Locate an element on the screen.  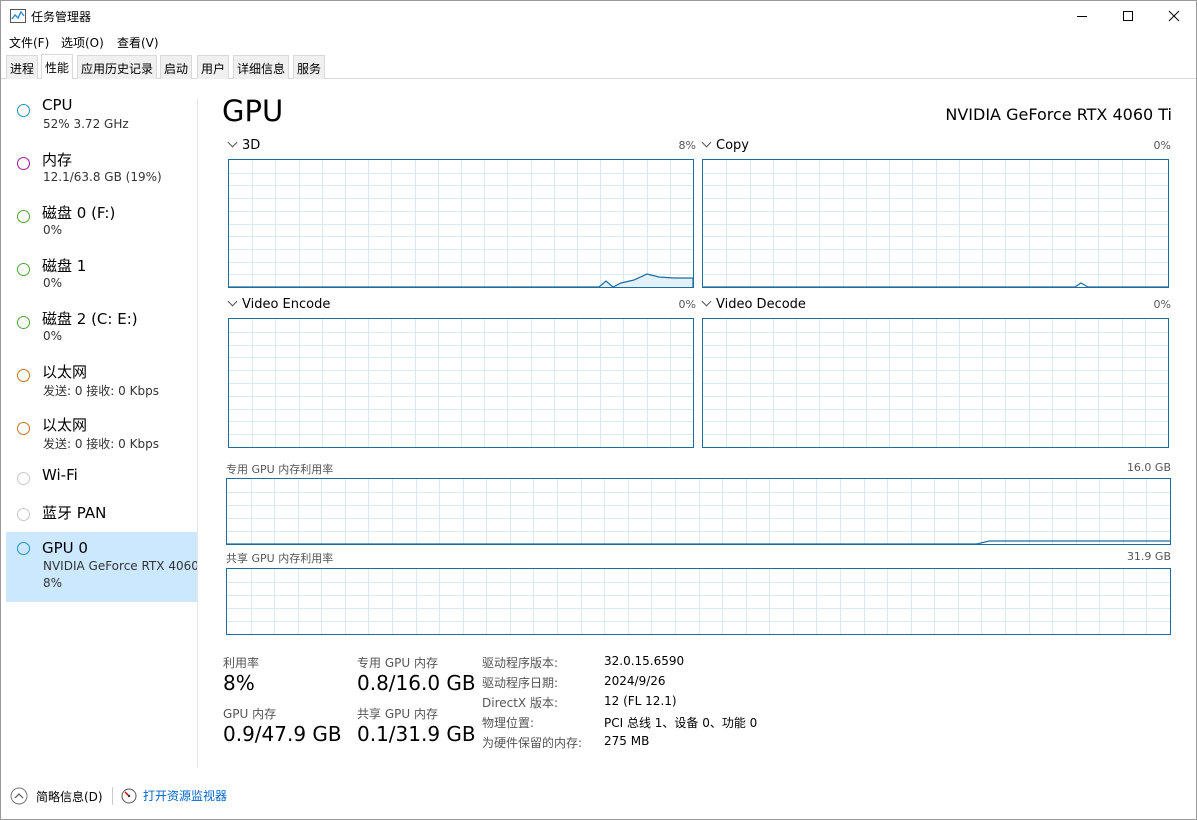
info-label: 为硬件保留的内存: is located at coordinates (532, 743).